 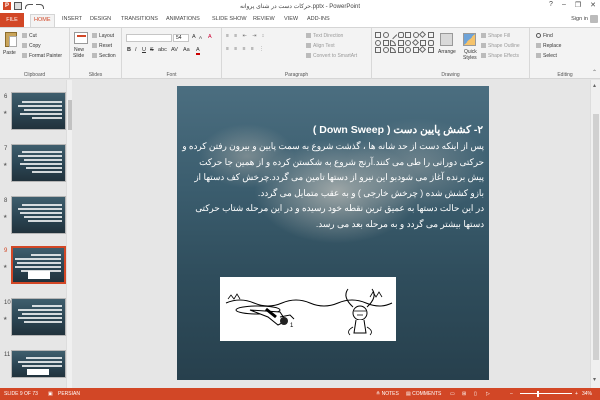 What do you see at coordinates (596, 237) in the screenshot?
I see `editor-scroll-thumb` at bounding box center [596, 237].